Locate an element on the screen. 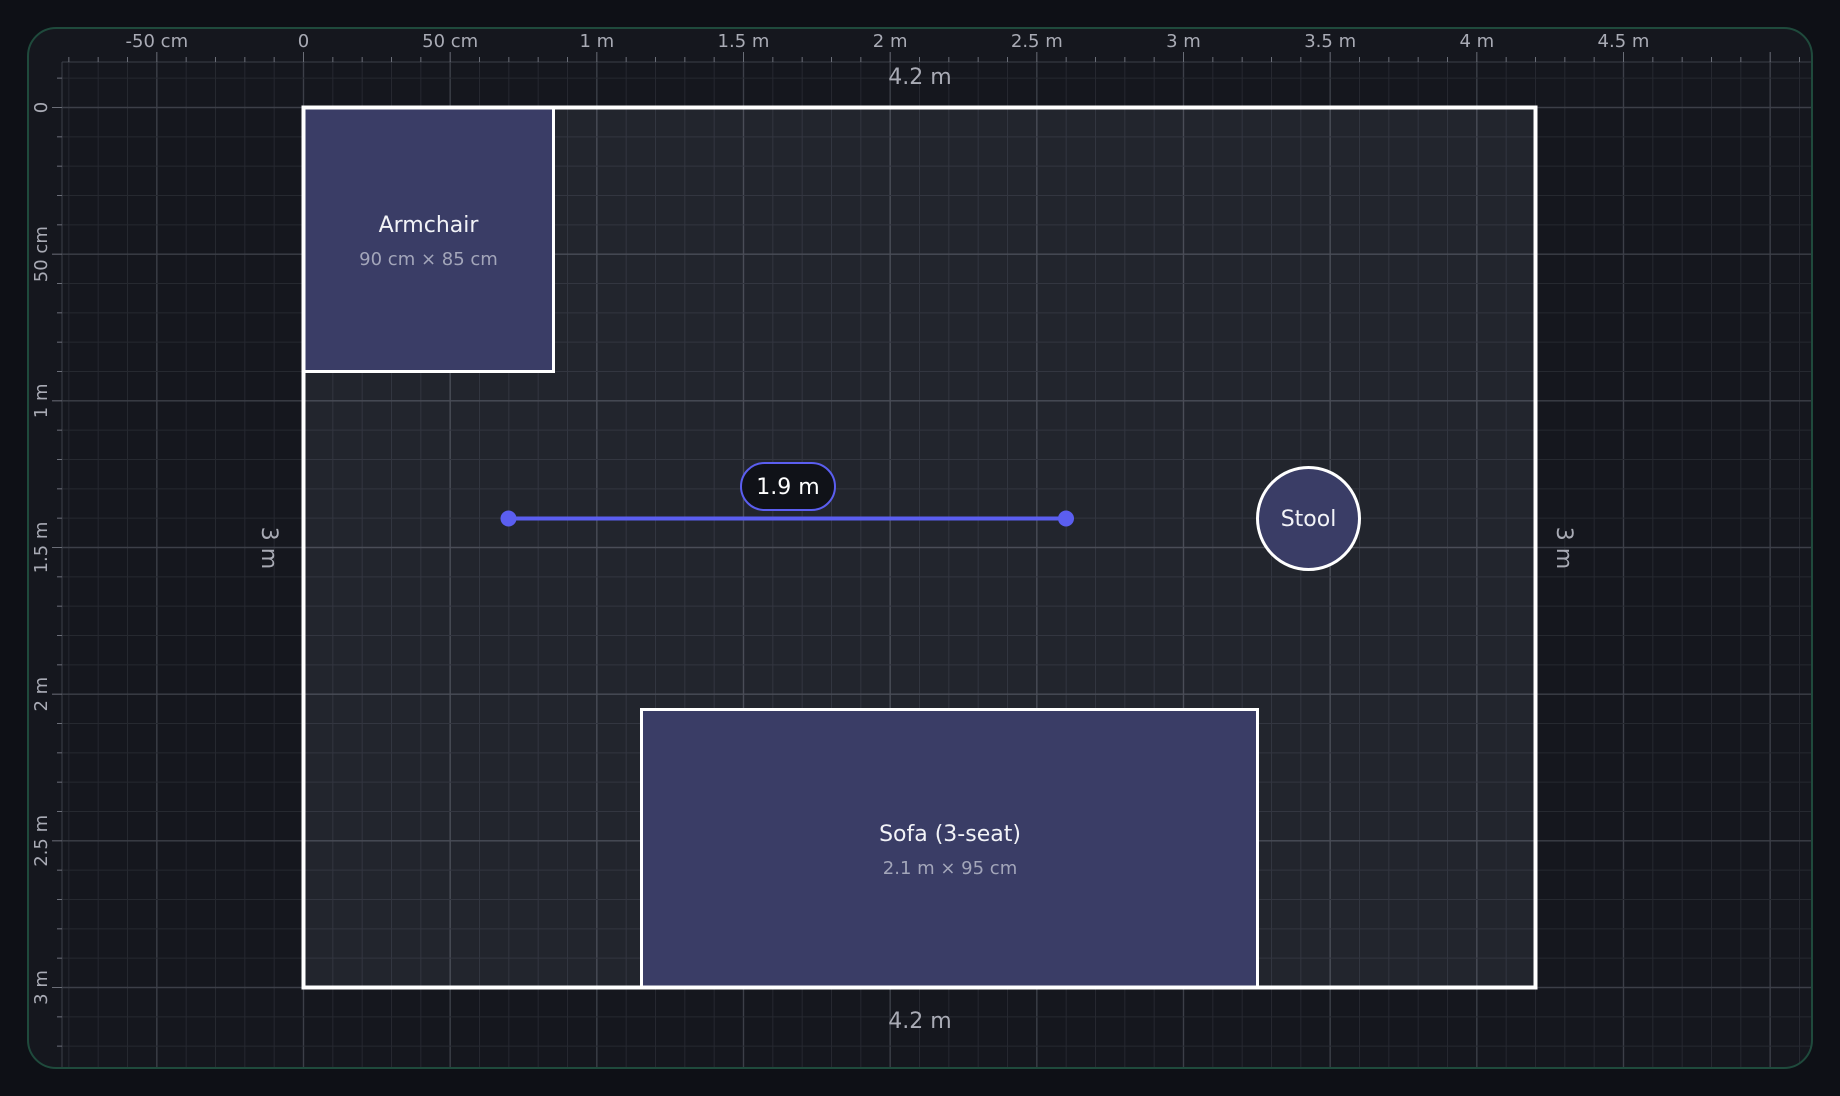 The width and height of the screenshot is (1840, 1096). ruler-top-label: 1.5 m is located at coordinates (744, 41).